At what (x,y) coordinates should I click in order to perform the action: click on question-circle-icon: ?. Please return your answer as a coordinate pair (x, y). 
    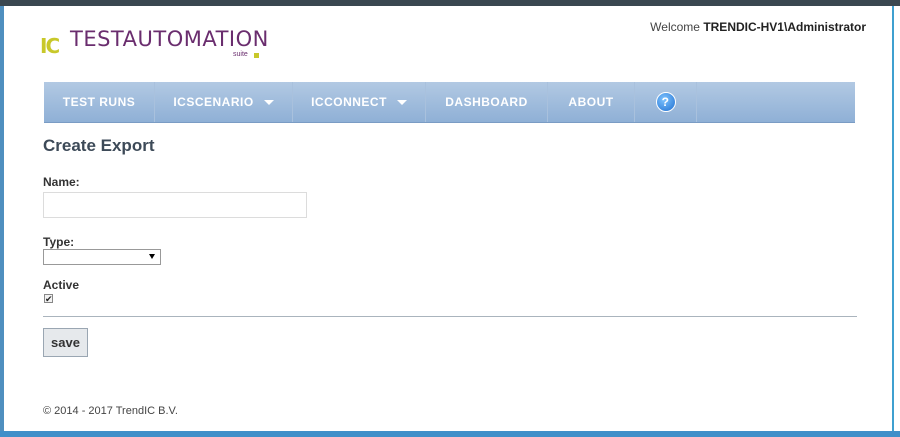
    Looking at the image, I should click on (665, 102).